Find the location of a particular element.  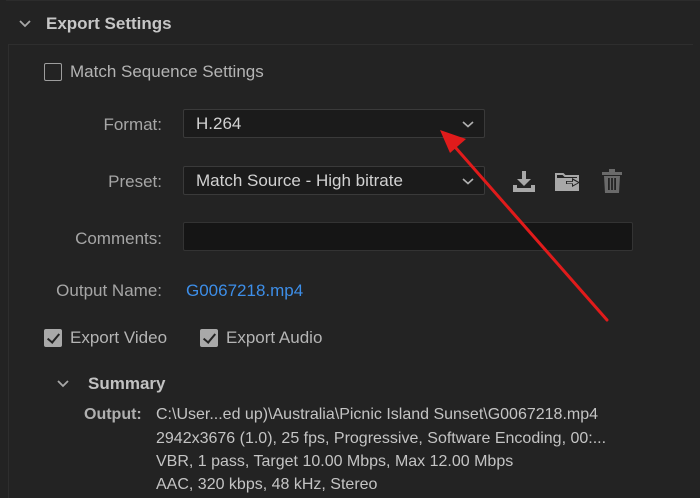

match-sequence-checkbox-row: Match Sequence Settings is located at coordinates (154, 72).